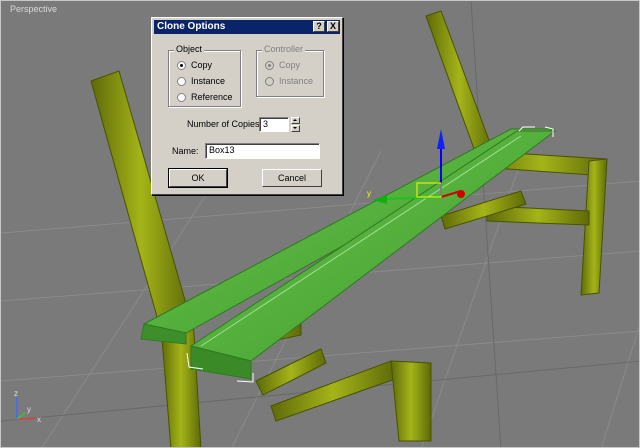 The width and height of the screenshot is (640, 448). What do you see at coordinates (269, 65) in the screenshot?
I see `controller-radio-copy-button` at bounding box center [269, 65].